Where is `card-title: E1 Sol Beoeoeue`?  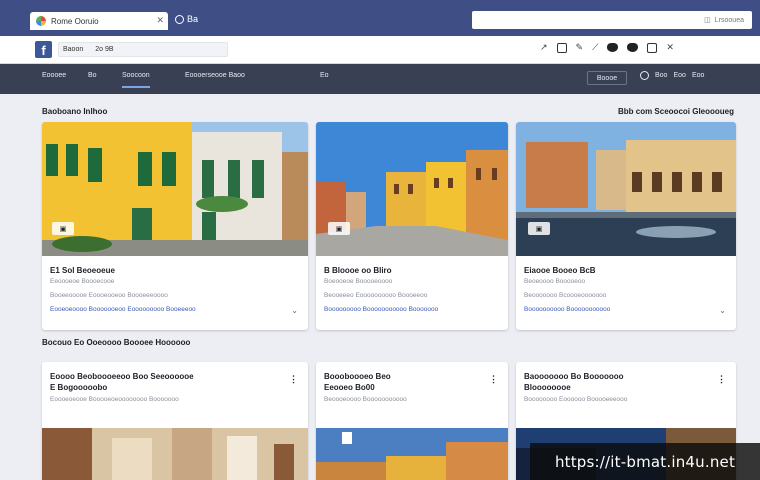 card-title: E1 Sol Beoeoeue is located at coordinates (82, 270).